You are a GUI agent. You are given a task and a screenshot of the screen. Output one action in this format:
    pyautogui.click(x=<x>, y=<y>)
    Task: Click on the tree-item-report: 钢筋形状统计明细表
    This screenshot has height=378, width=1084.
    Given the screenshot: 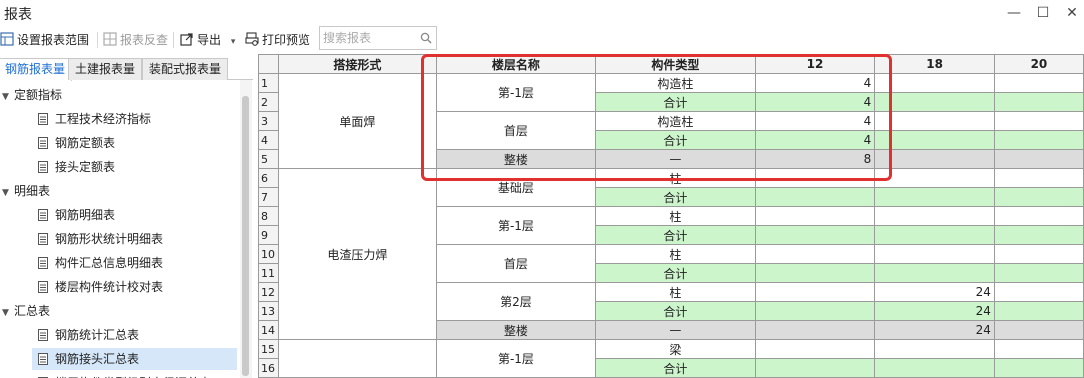 What is the action you would take?
    pyautogui.click(x=97, y=239)
    